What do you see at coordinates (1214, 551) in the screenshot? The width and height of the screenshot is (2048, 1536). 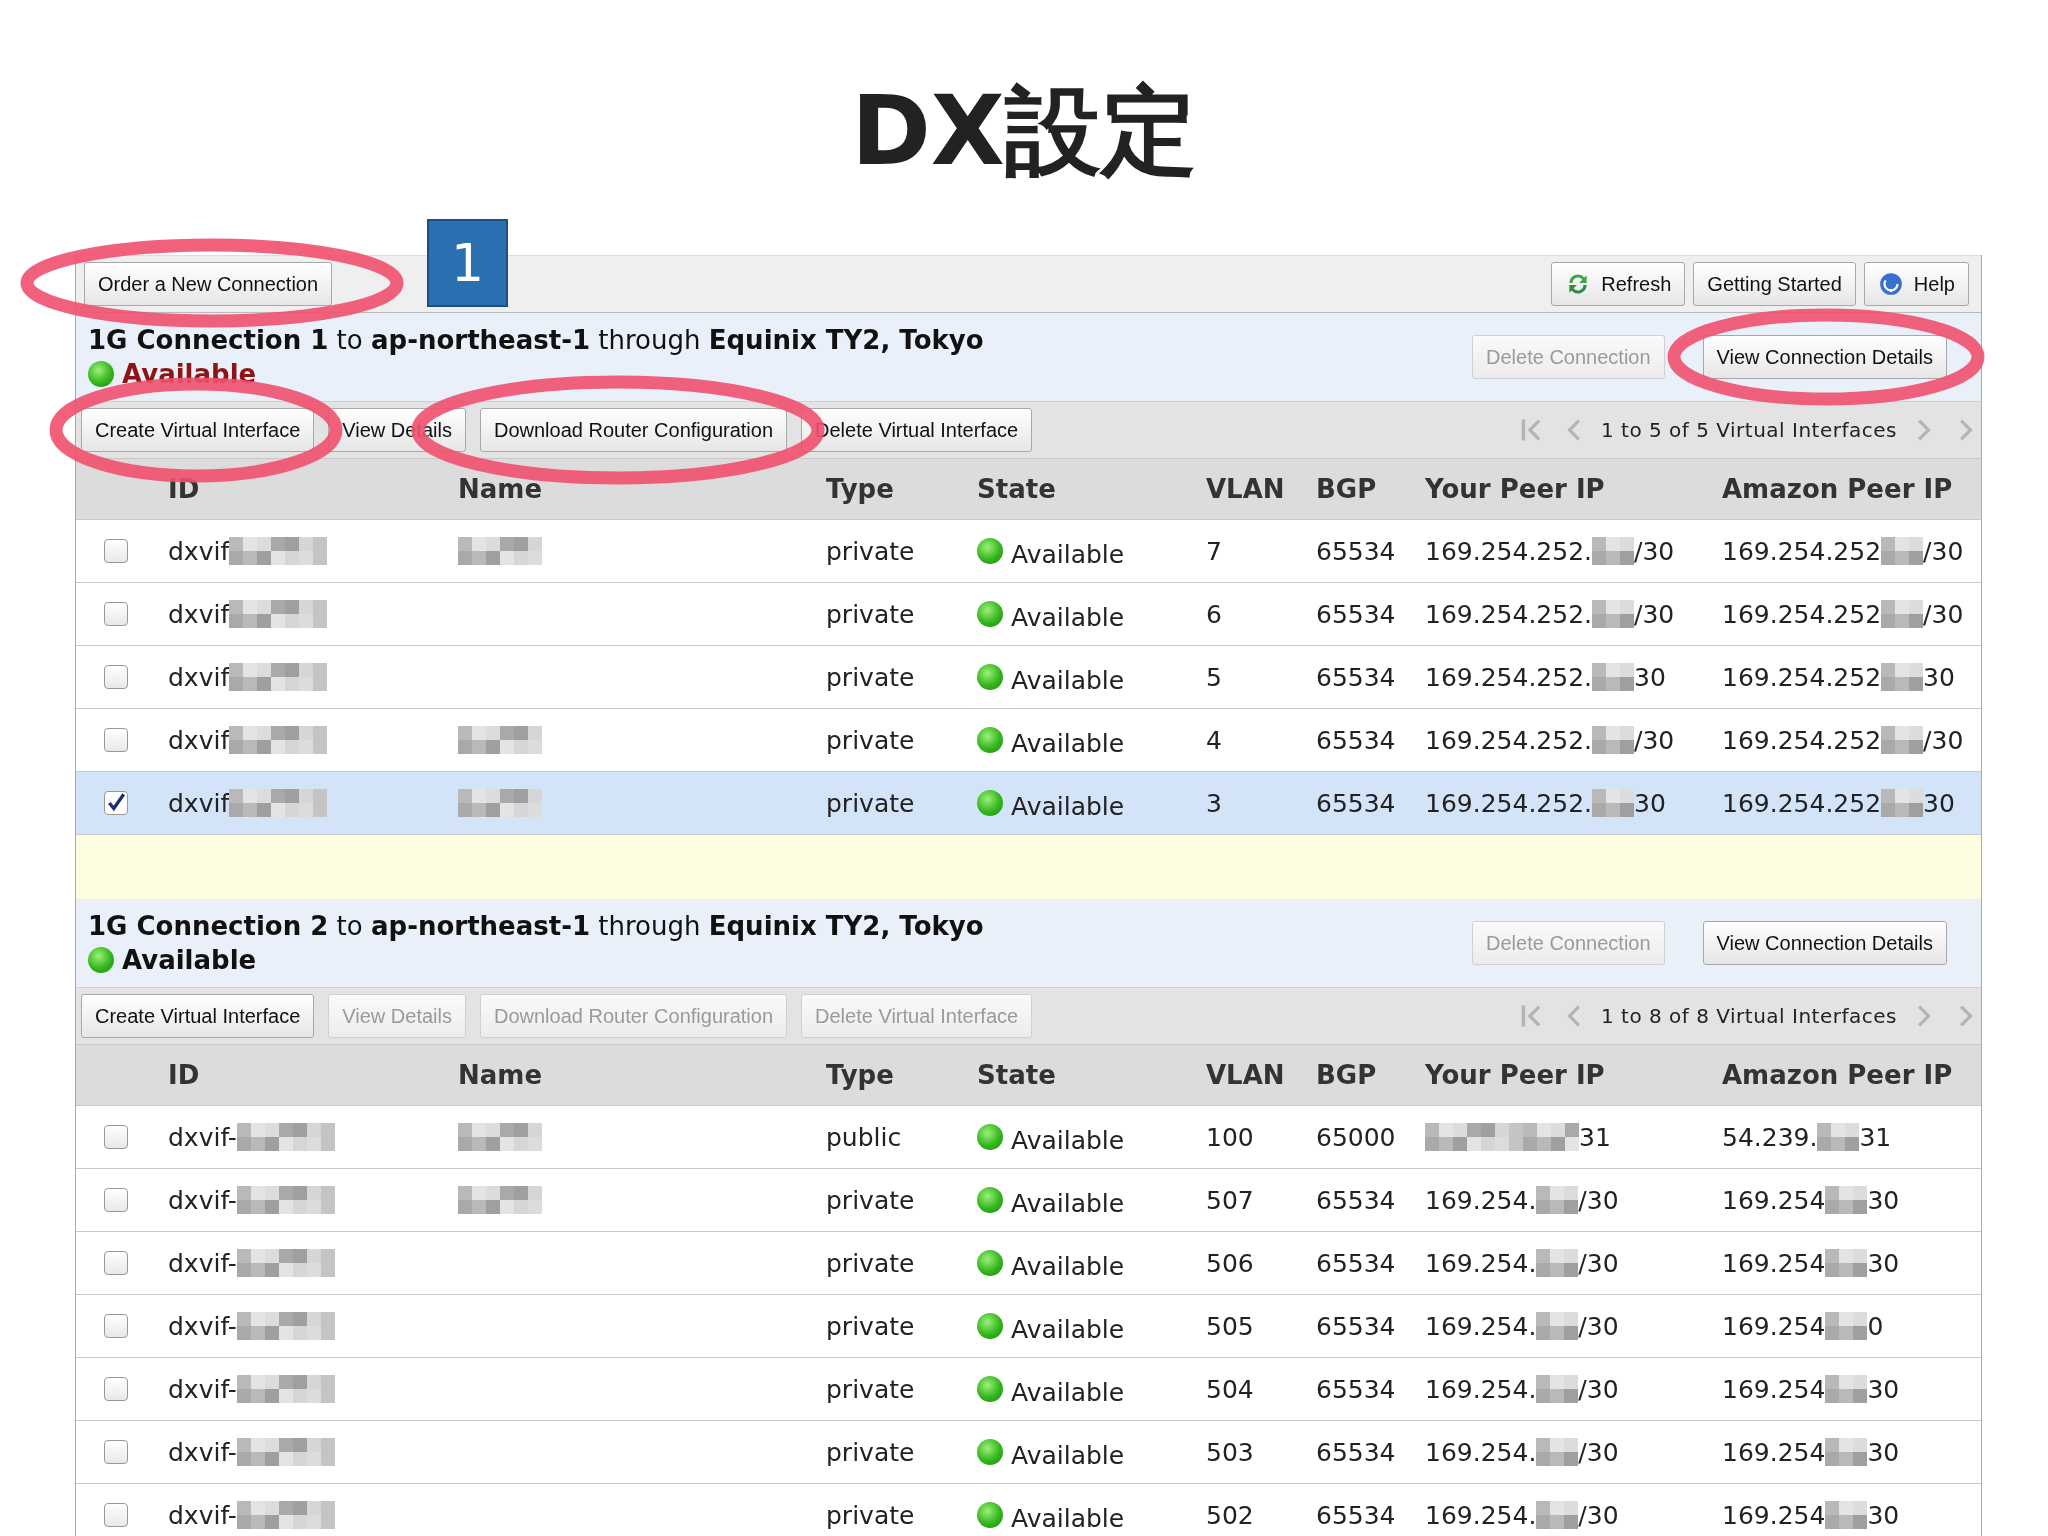 I see `vlan-value: 7` at bounding box center [1214, 551].